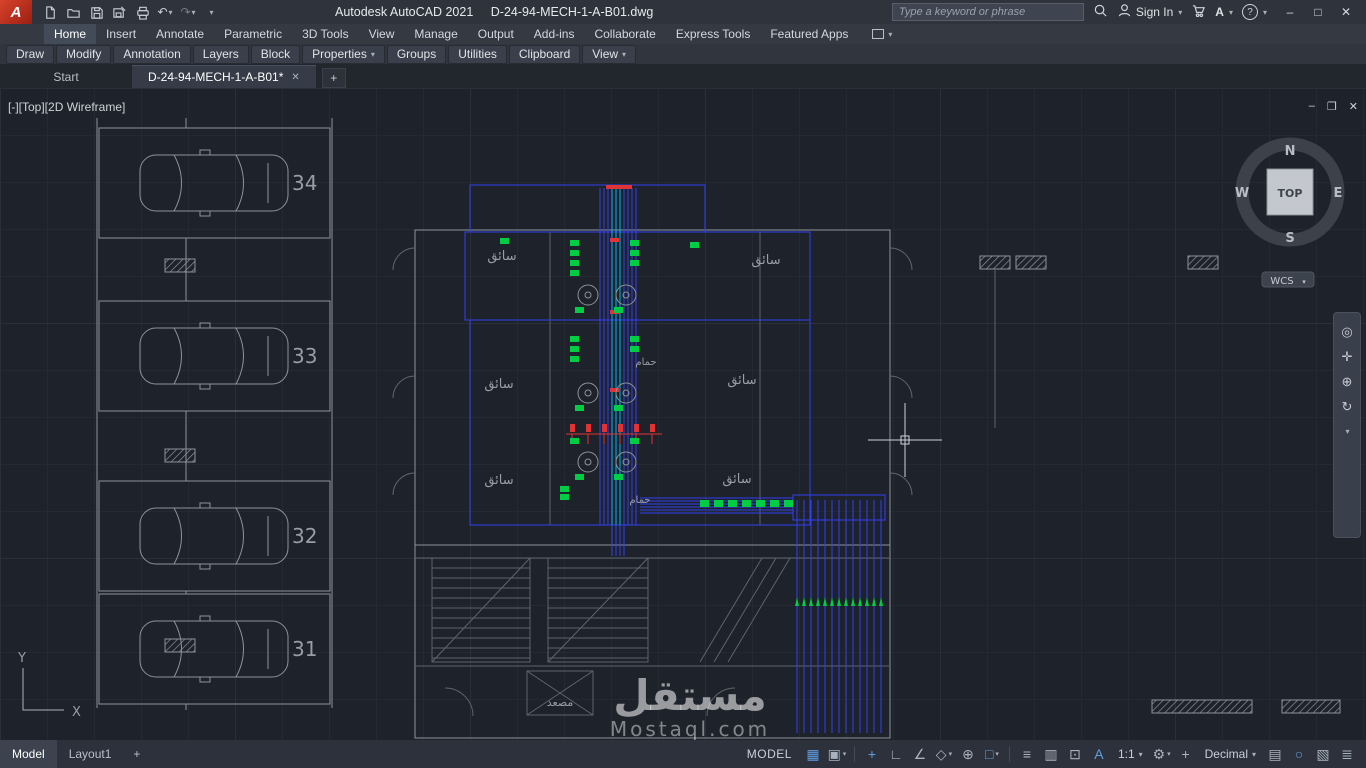 The image size is (1366, 768). I want to click on tab-collaborate: Collaborate, so click(624, 34).